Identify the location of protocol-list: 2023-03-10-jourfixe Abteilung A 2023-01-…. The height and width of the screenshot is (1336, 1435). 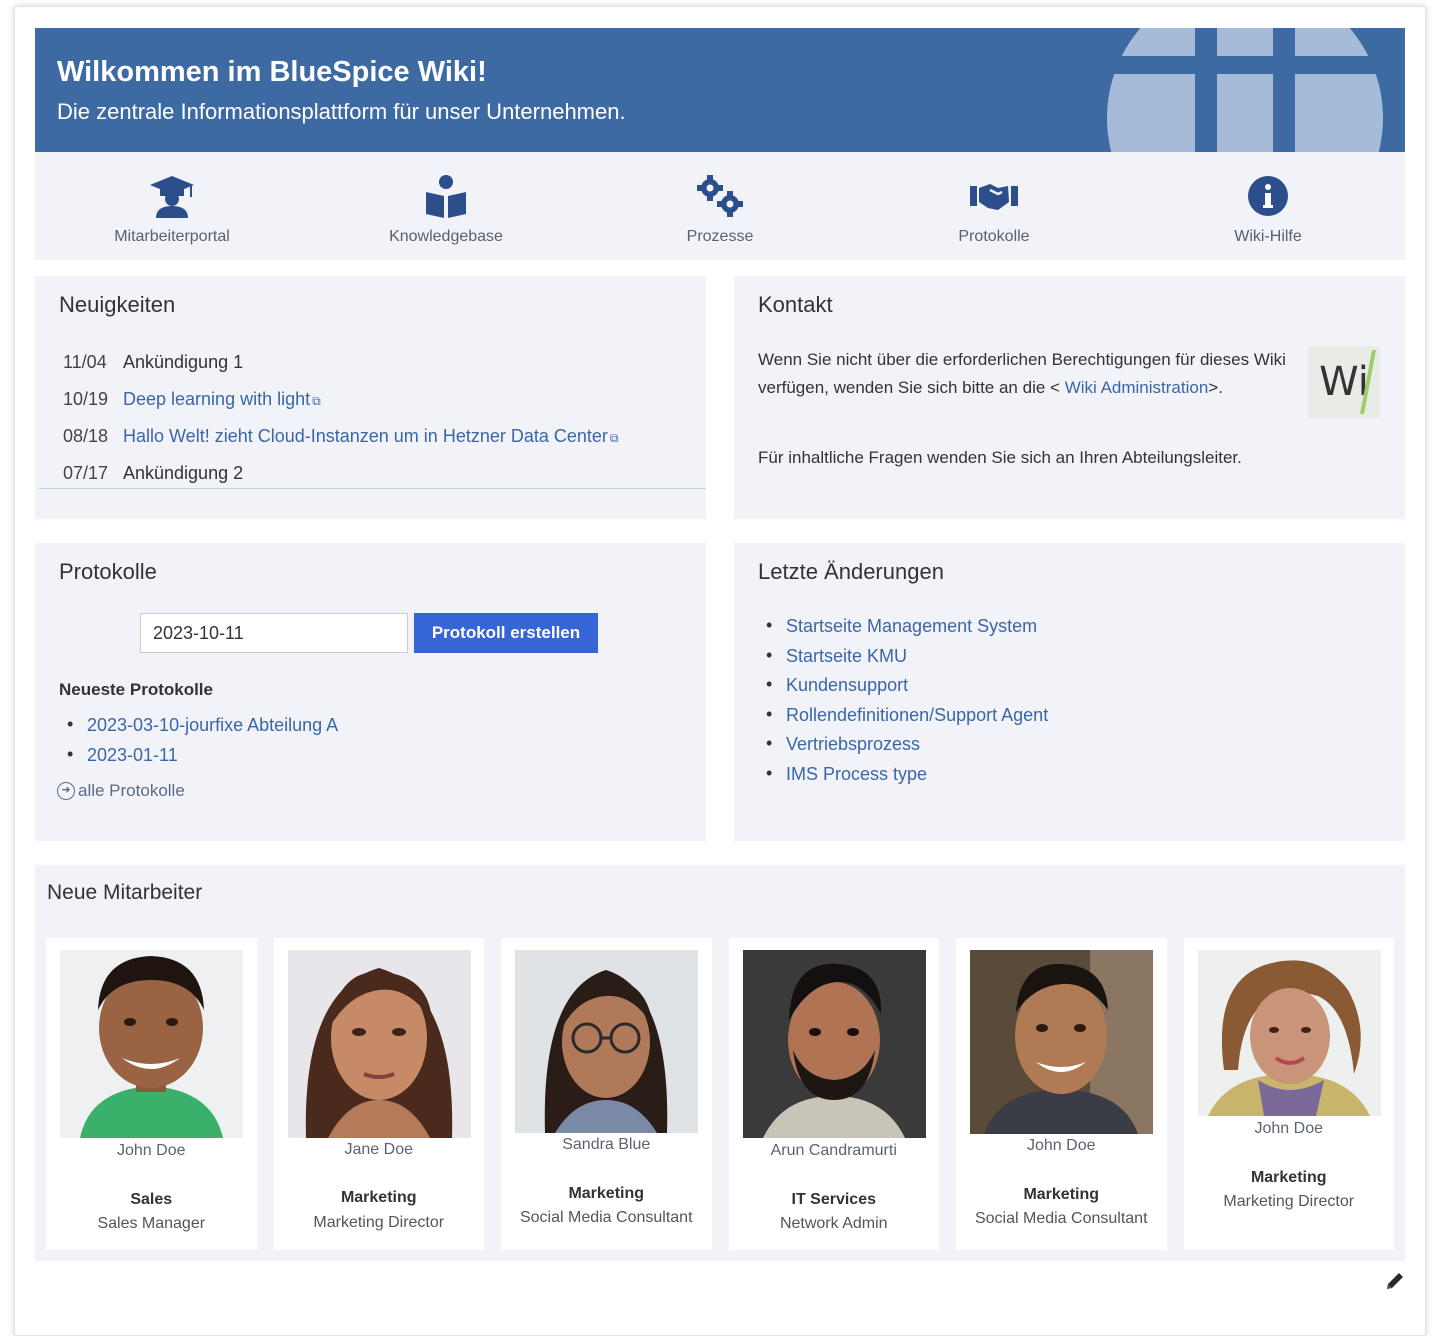
(198, 744).